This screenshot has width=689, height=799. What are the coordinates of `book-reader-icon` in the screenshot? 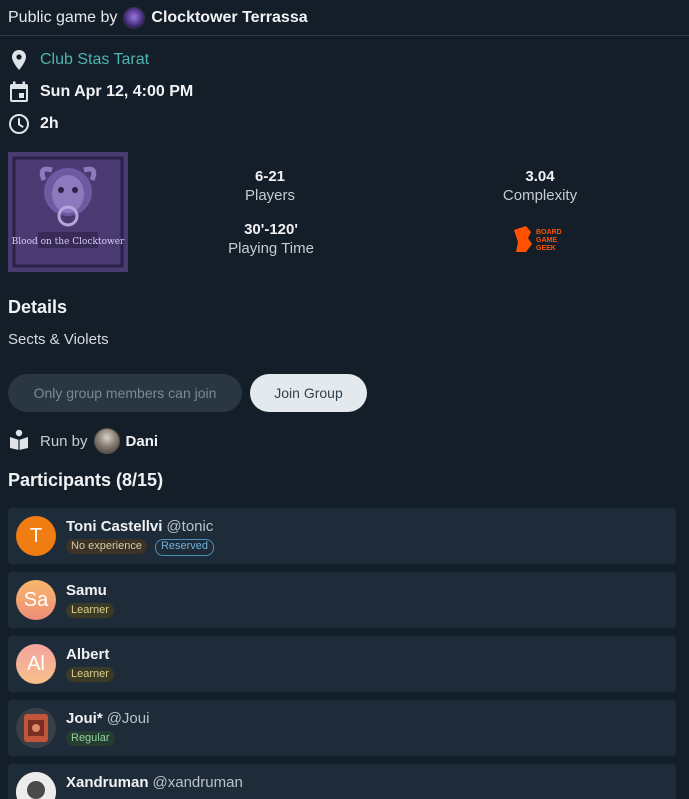 It's located at (19, 441).